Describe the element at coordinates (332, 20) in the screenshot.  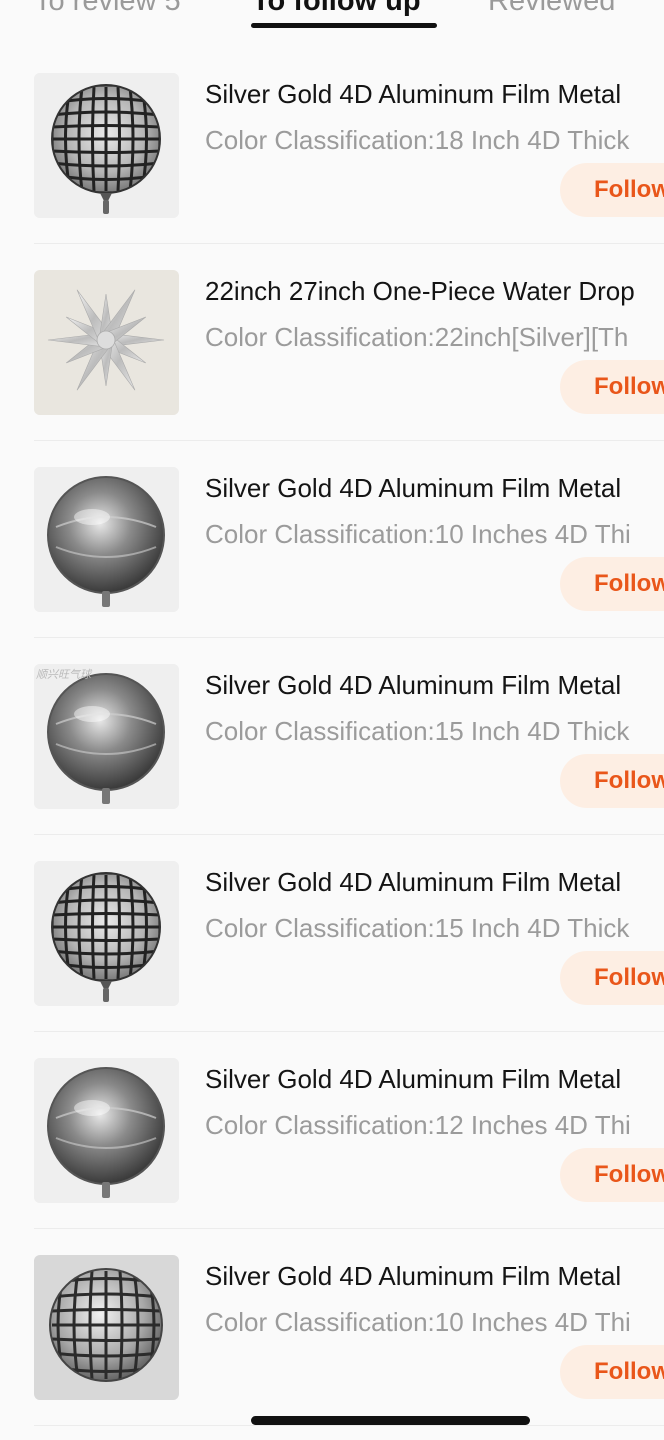
I see `tab-bar: To review 5 To follow up Reviewed` at that location.